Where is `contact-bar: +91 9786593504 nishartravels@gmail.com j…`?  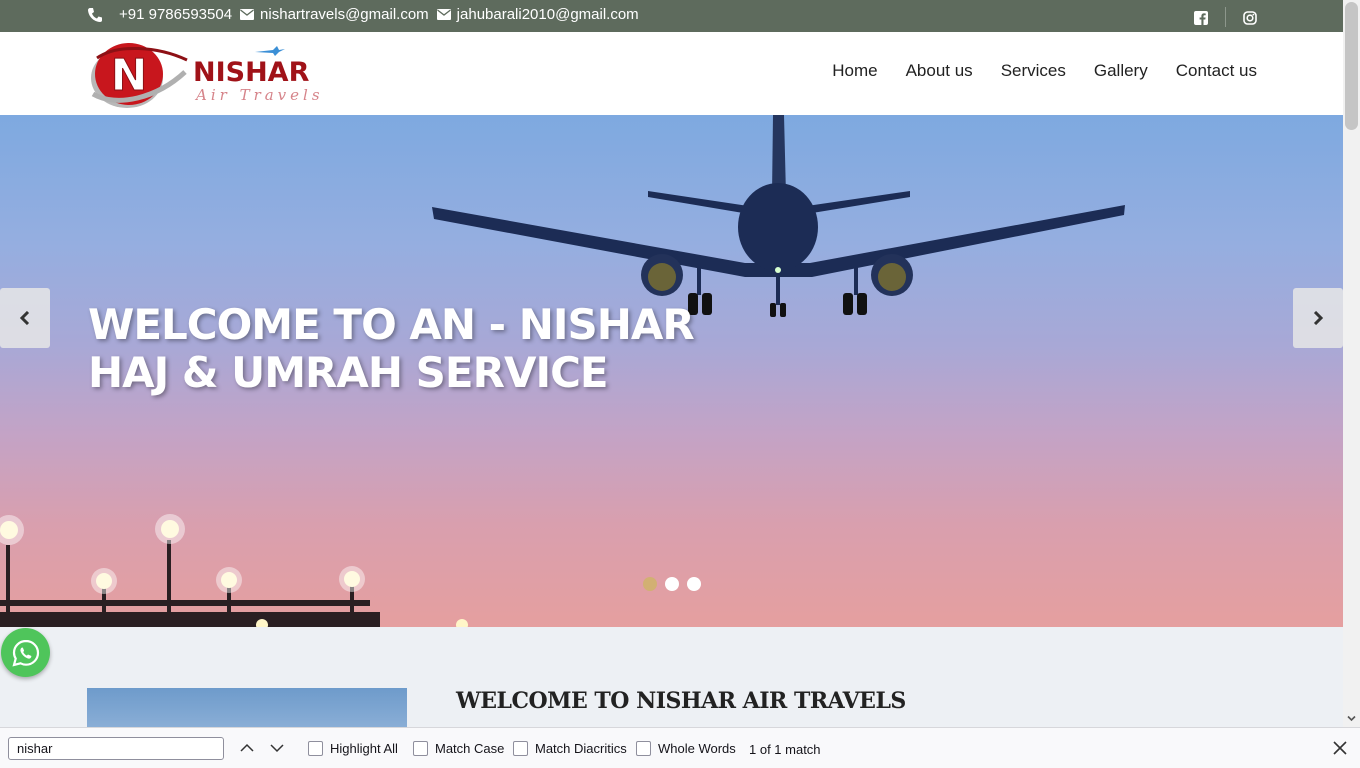
contact-bar: +91 9786593504 nishartravels@gmail.com j… is located at coordinates (671, 16).